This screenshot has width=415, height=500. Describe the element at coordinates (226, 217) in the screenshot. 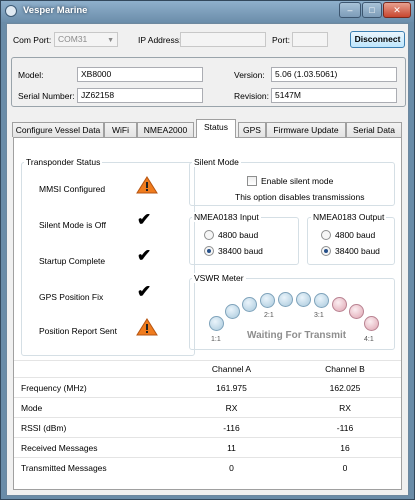

I see `nmea-input-title: NMEA0183 Input` at that location.